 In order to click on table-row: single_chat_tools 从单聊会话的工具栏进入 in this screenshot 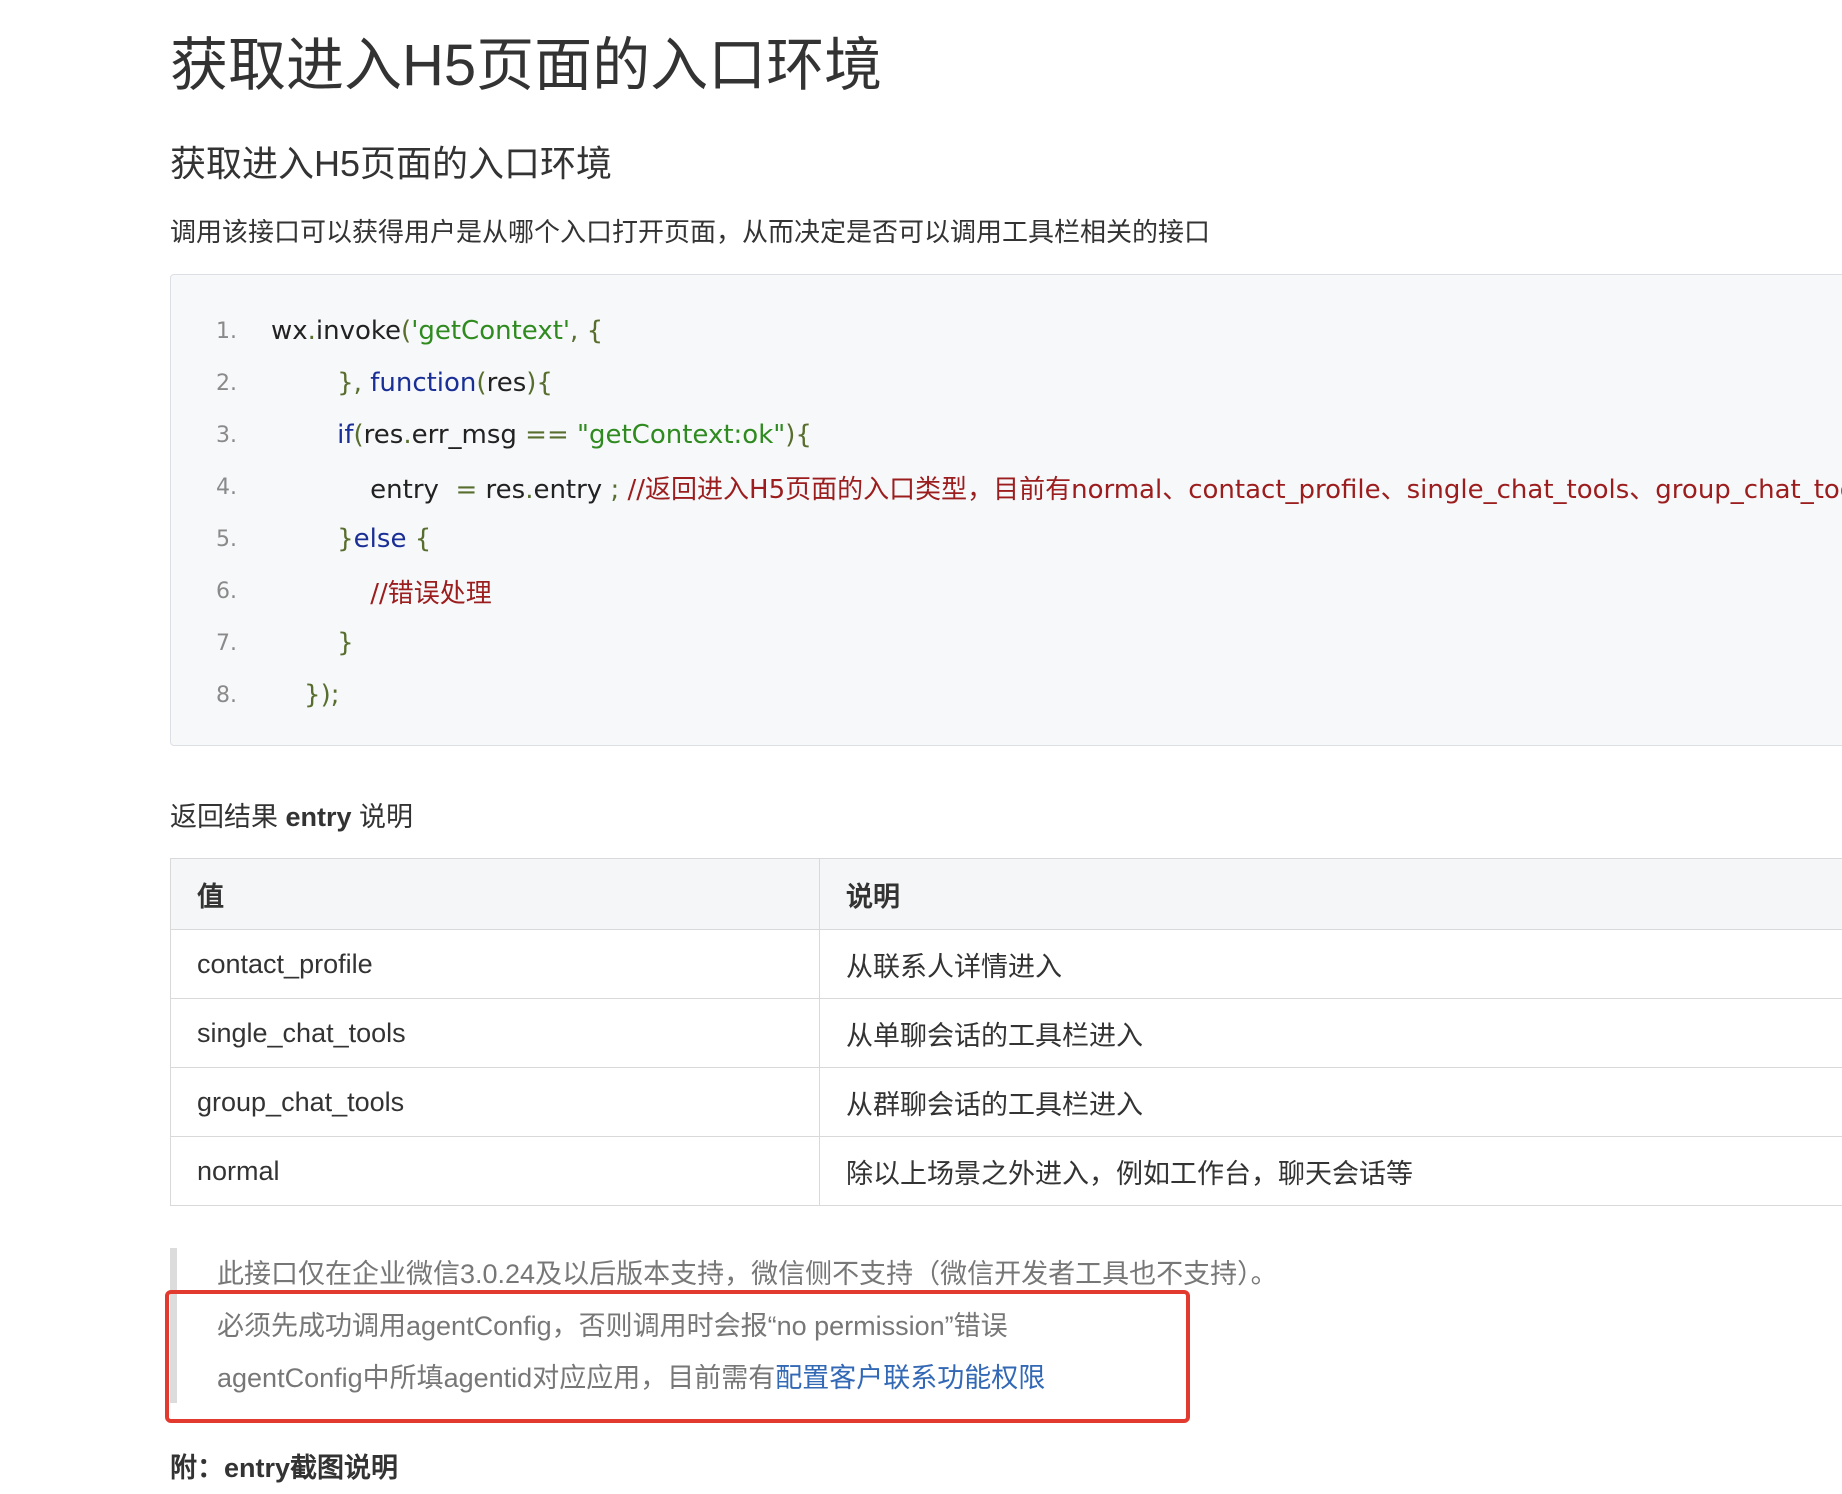, I will do `click(1006, 1033)`.